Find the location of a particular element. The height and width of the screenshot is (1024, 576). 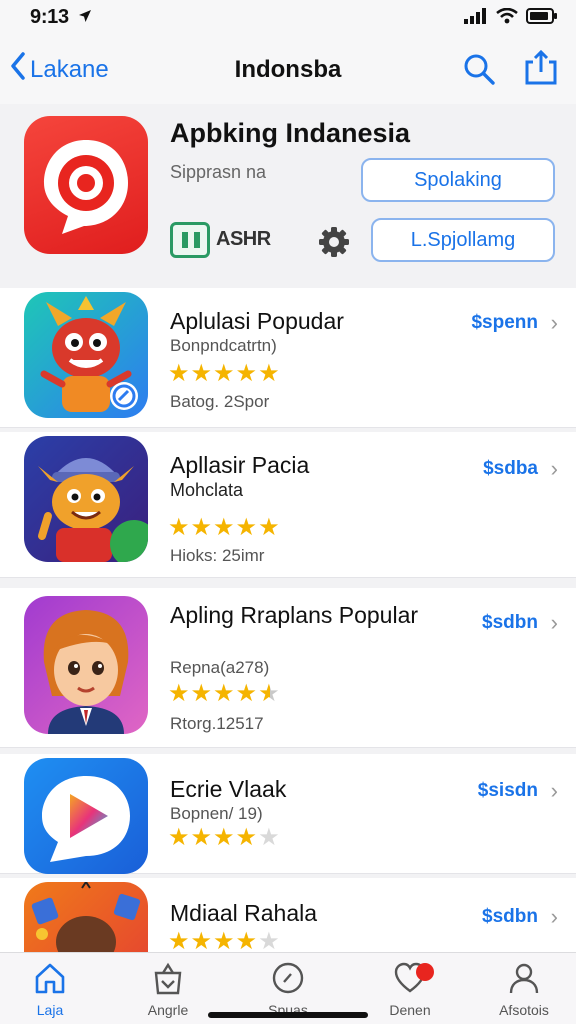

tab-label: Afsotois is located at coordinates (524, 1010).